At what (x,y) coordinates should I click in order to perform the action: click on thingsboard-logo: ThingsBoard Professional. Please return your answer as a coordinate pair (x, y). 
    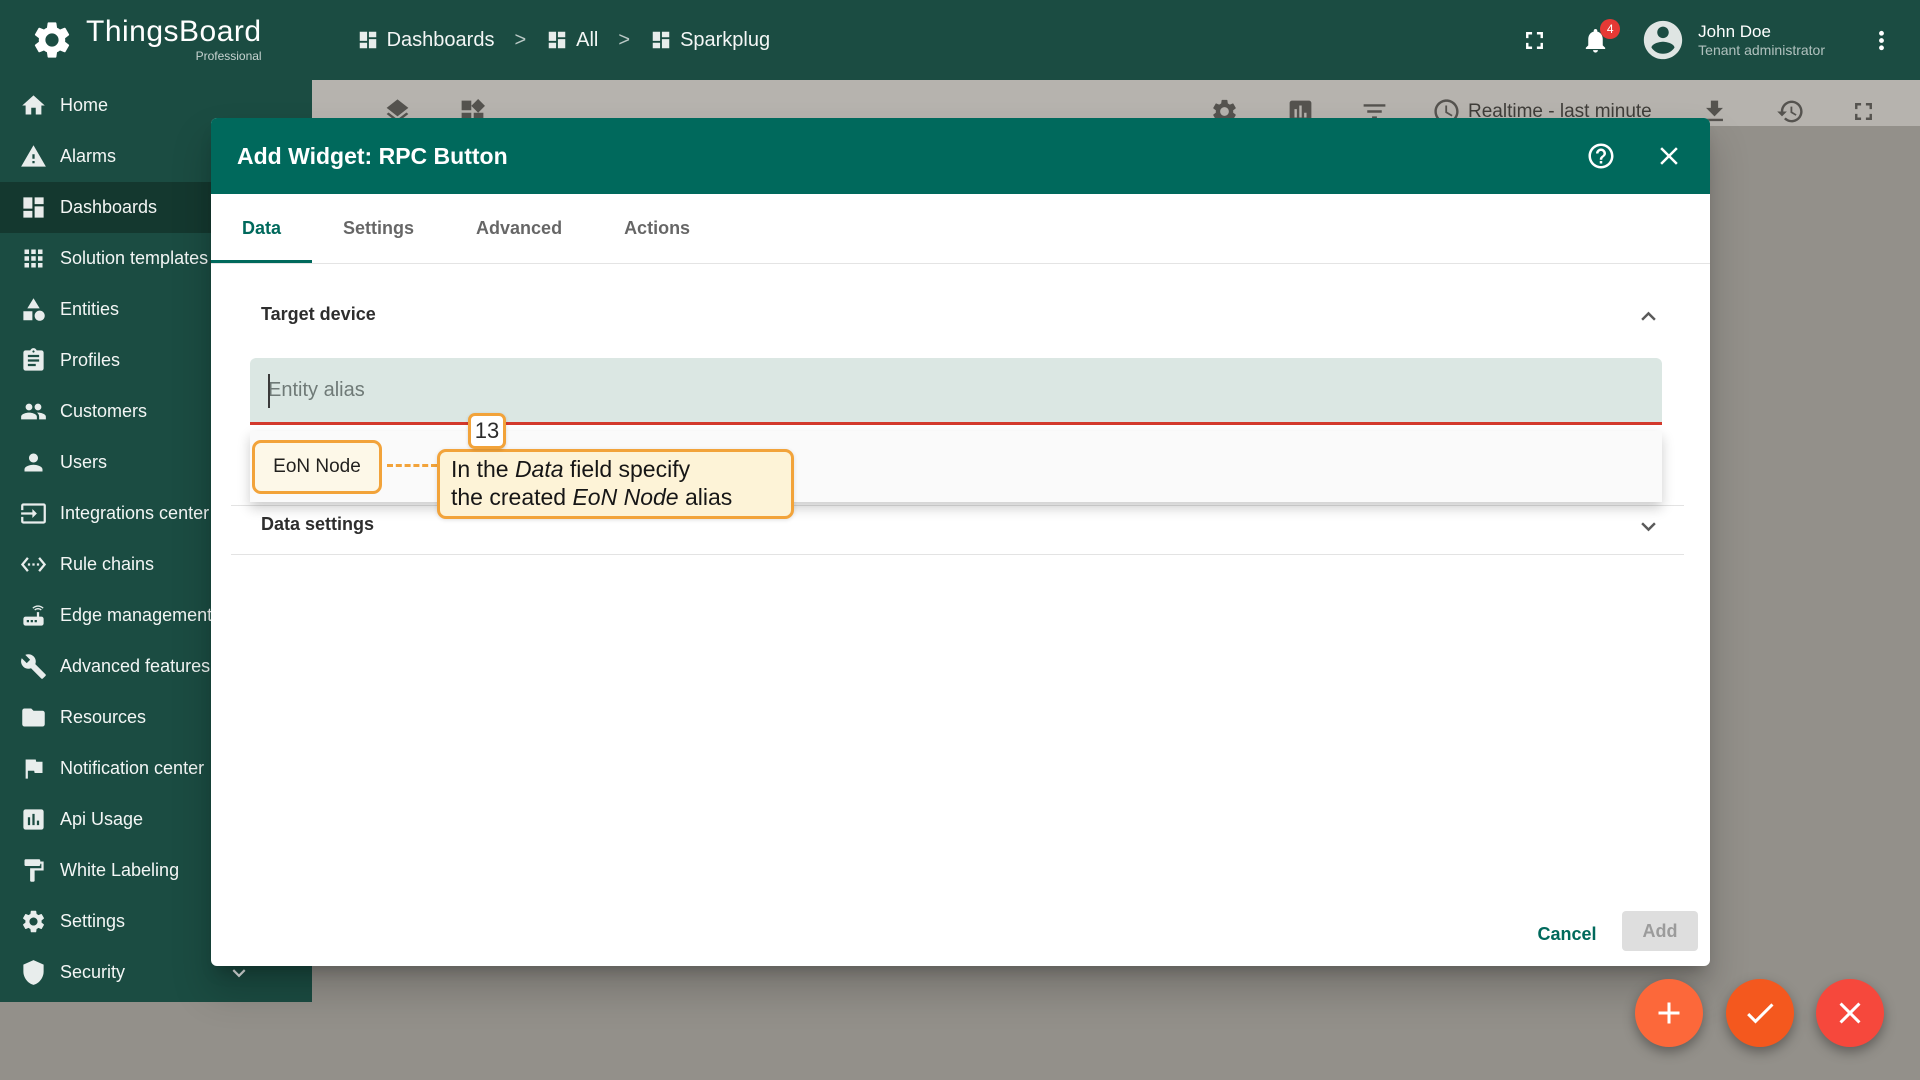
    Looking at the image, I should click on (131, 40).